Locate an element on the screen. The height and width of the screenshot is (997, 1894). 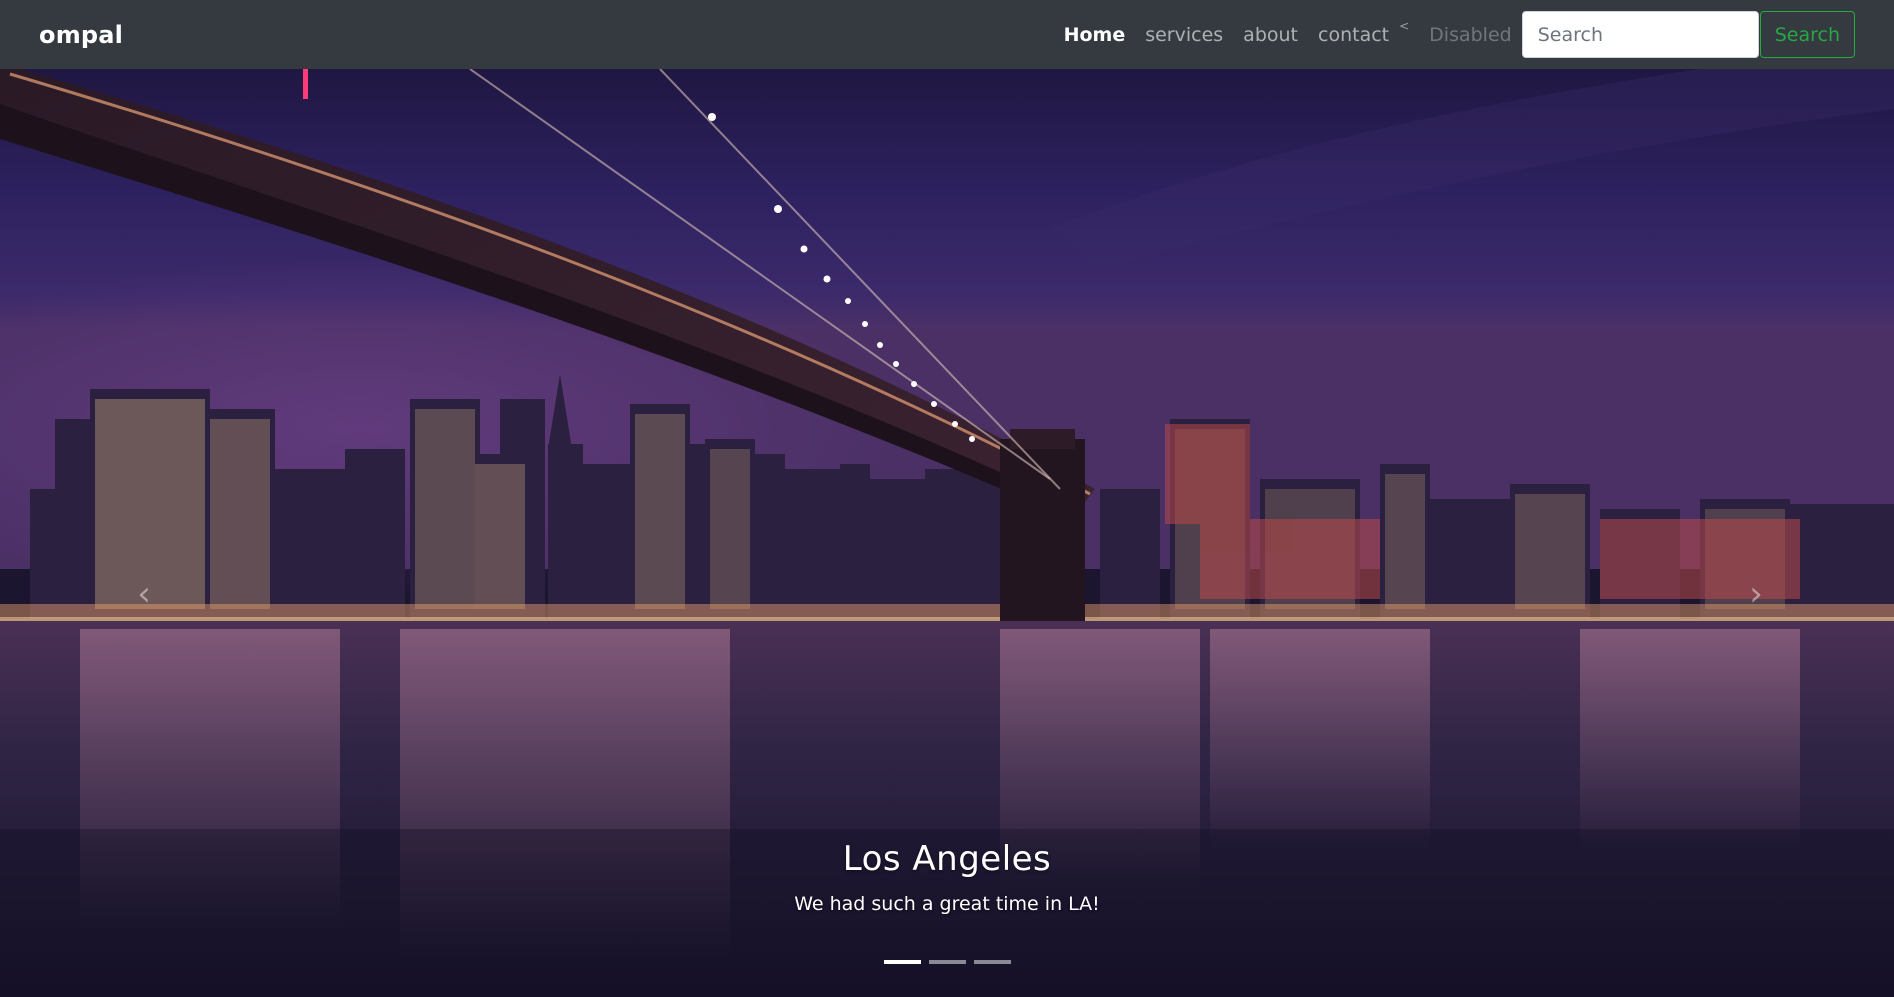
carousel-indicators is located at coordinates (947, 962).